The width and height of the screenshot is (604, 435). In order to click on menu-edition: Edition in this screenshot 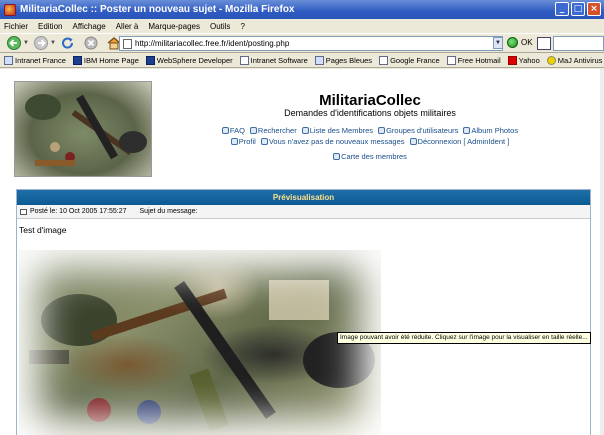, I will do `click(50, 26)`.